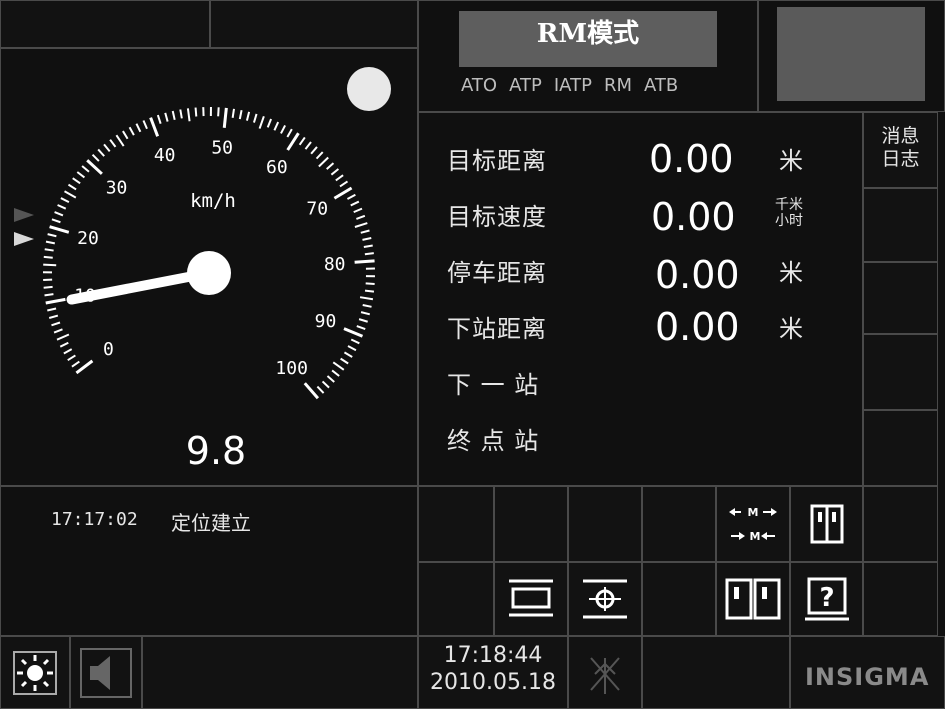 This screenshot has height=709, width=945. What do you see at coordinates (88, 238) in the screenshot?
I see `gauge-label-20: 20` at bounding box center [88, 238].